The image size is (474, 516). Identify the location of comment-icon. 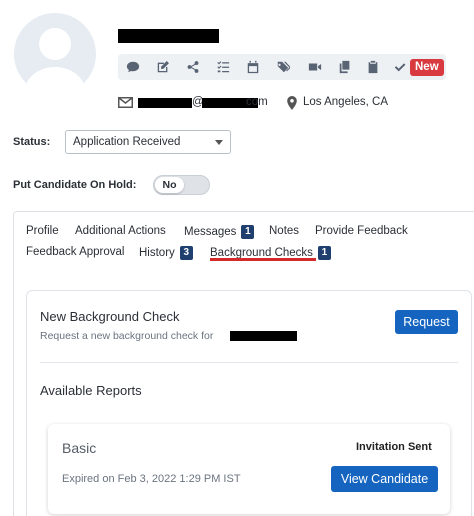
(133, 67).